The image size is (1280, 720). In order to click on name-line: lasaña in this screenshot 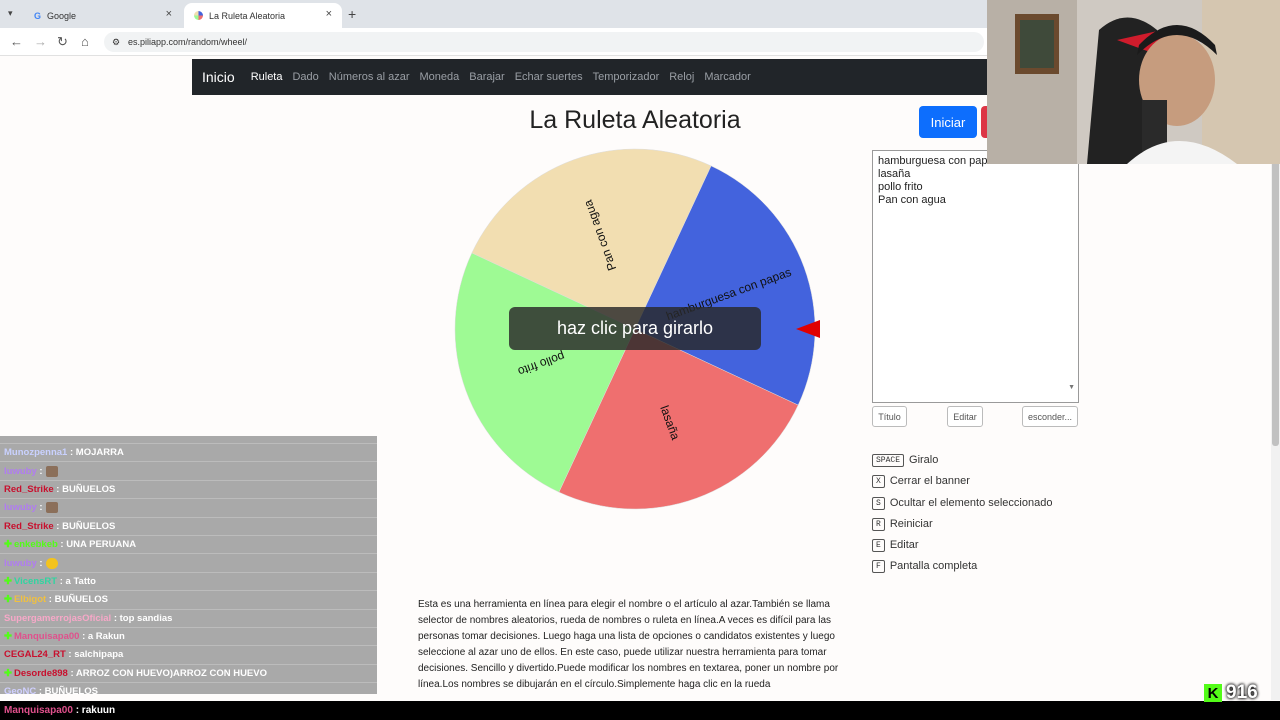, I will do `click(894, 174)`.